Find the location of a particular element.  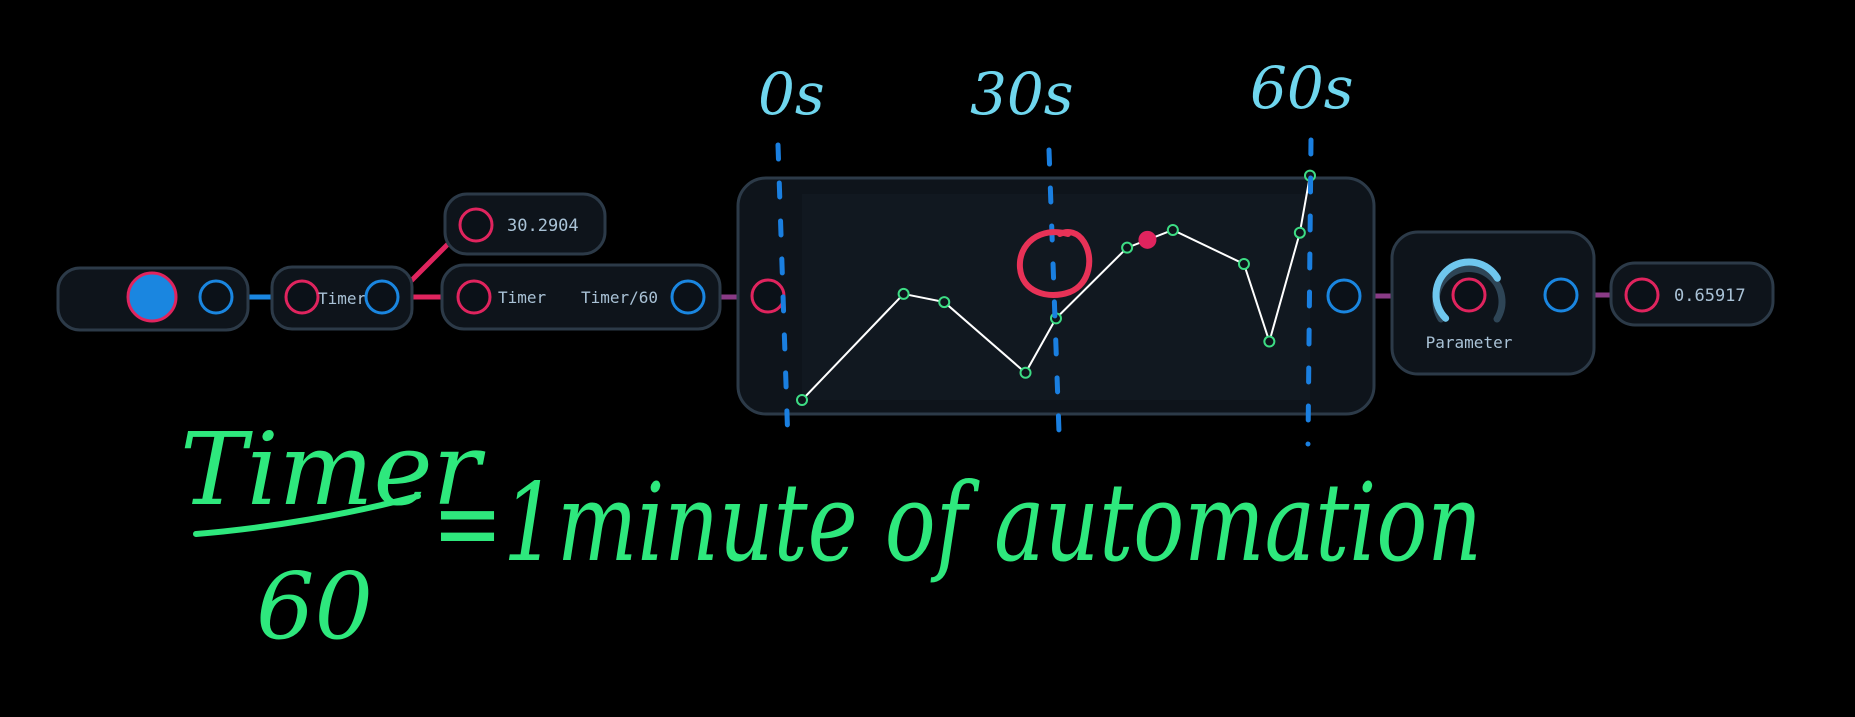

automation-input-port is located at coordinates (768, 296).